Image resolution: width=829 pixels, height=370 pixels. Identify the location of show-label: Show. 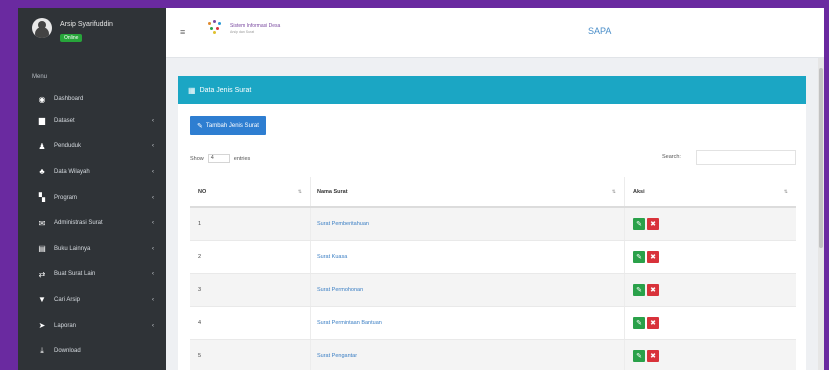
(197, 158).